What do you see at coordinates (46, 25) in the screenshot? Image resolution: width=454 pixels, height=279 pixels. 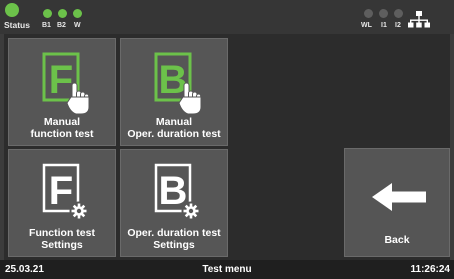 I see `b1-label: B1` at bounding box center [46, 25].